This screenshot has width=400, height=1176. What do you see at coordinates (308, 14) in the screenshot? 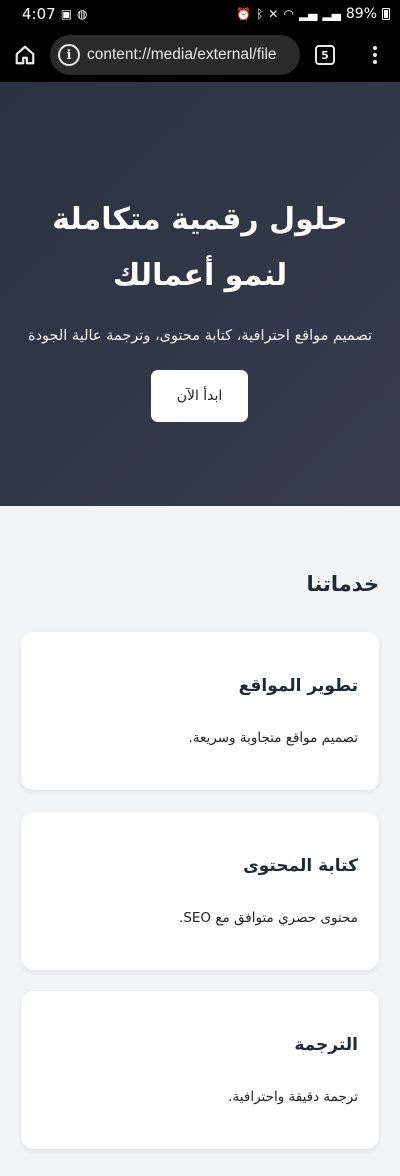
I see `signal-icon: ▂▄` at bounding box center [308, 14].